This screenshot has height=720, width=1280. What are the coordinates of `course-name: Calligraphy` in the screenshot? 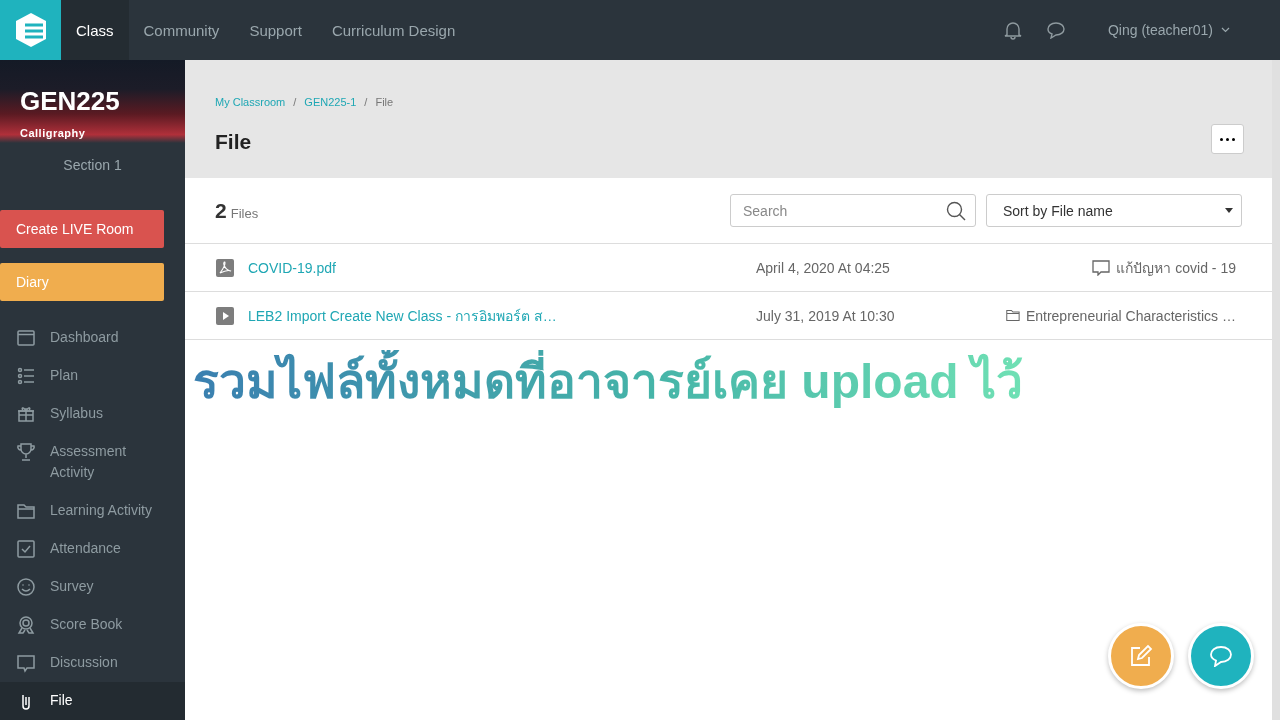 It's located at (53, 133).